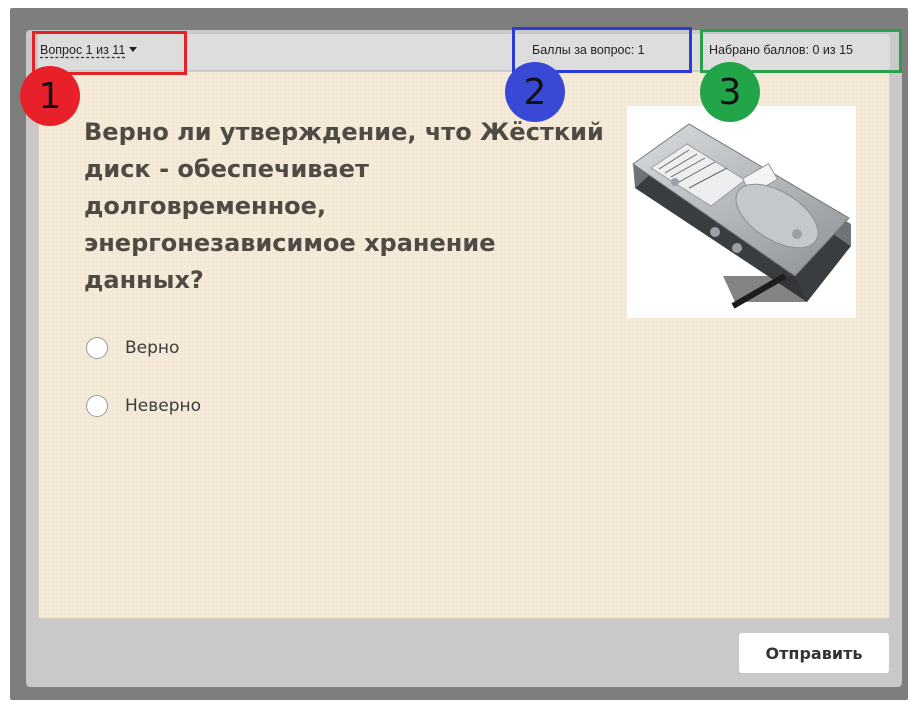 The height and width of the screenshot is (706, 910). I want to click on annotation-badge-3: 3, so click(730, 92).